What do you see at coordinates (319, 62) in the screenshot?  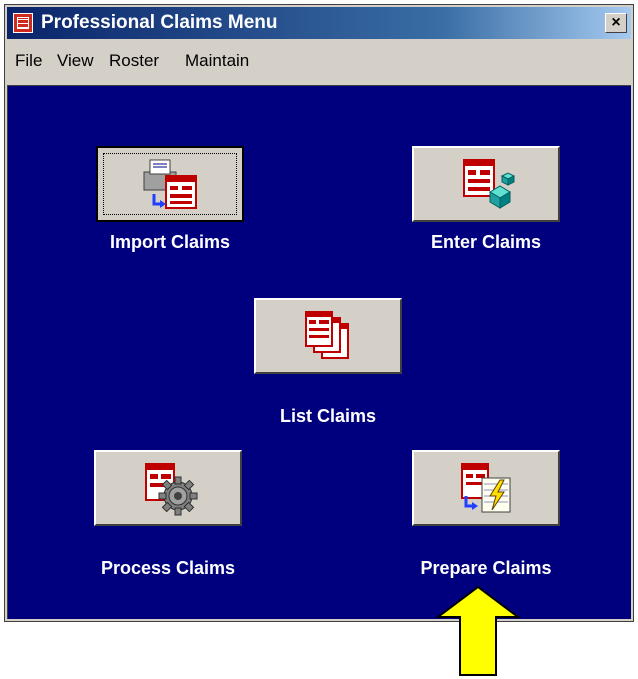 I see `menu-bar: File View Roster Maintain` at bounding box center [319, 62].